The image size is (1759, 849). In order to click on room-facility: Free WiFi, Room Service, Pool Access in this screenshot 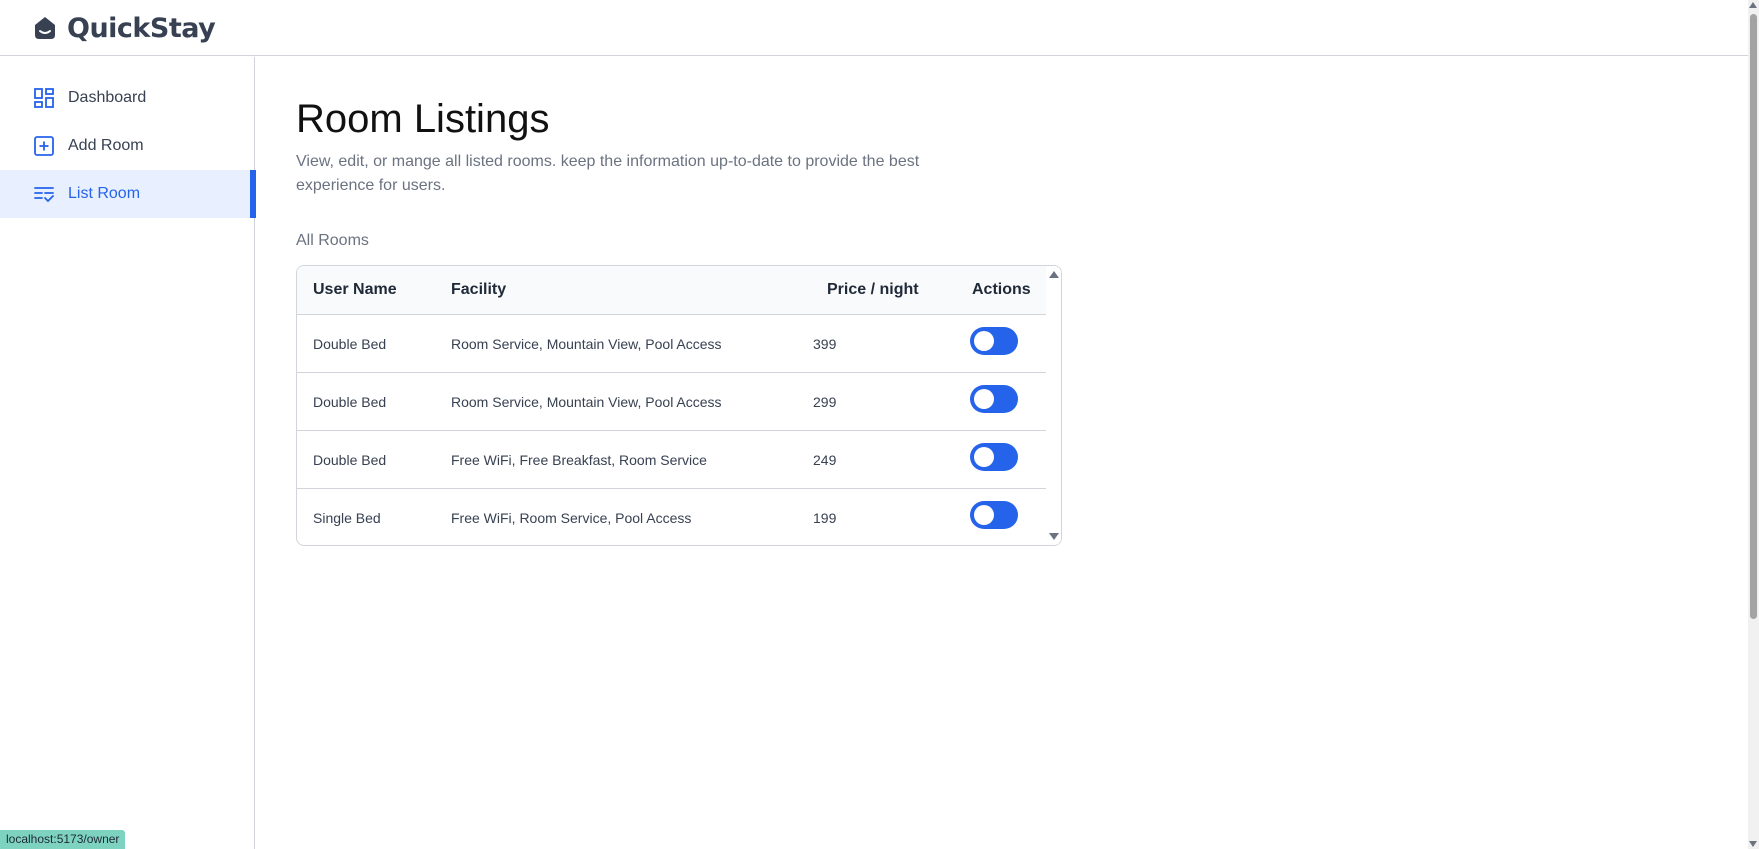, I will do `click(571, 518)`.